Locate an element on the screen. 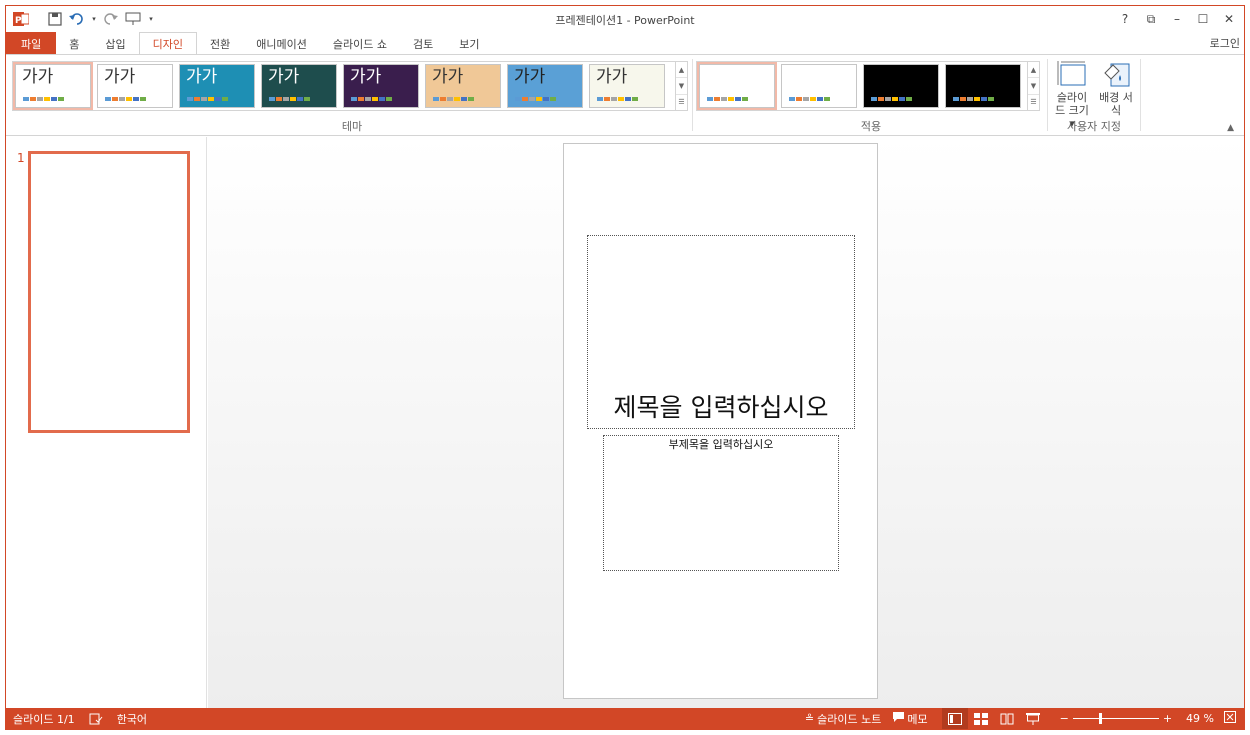 This screenshot has width=1250, height=735. slide-show-view-icon is located at coordinates (1033, 718).